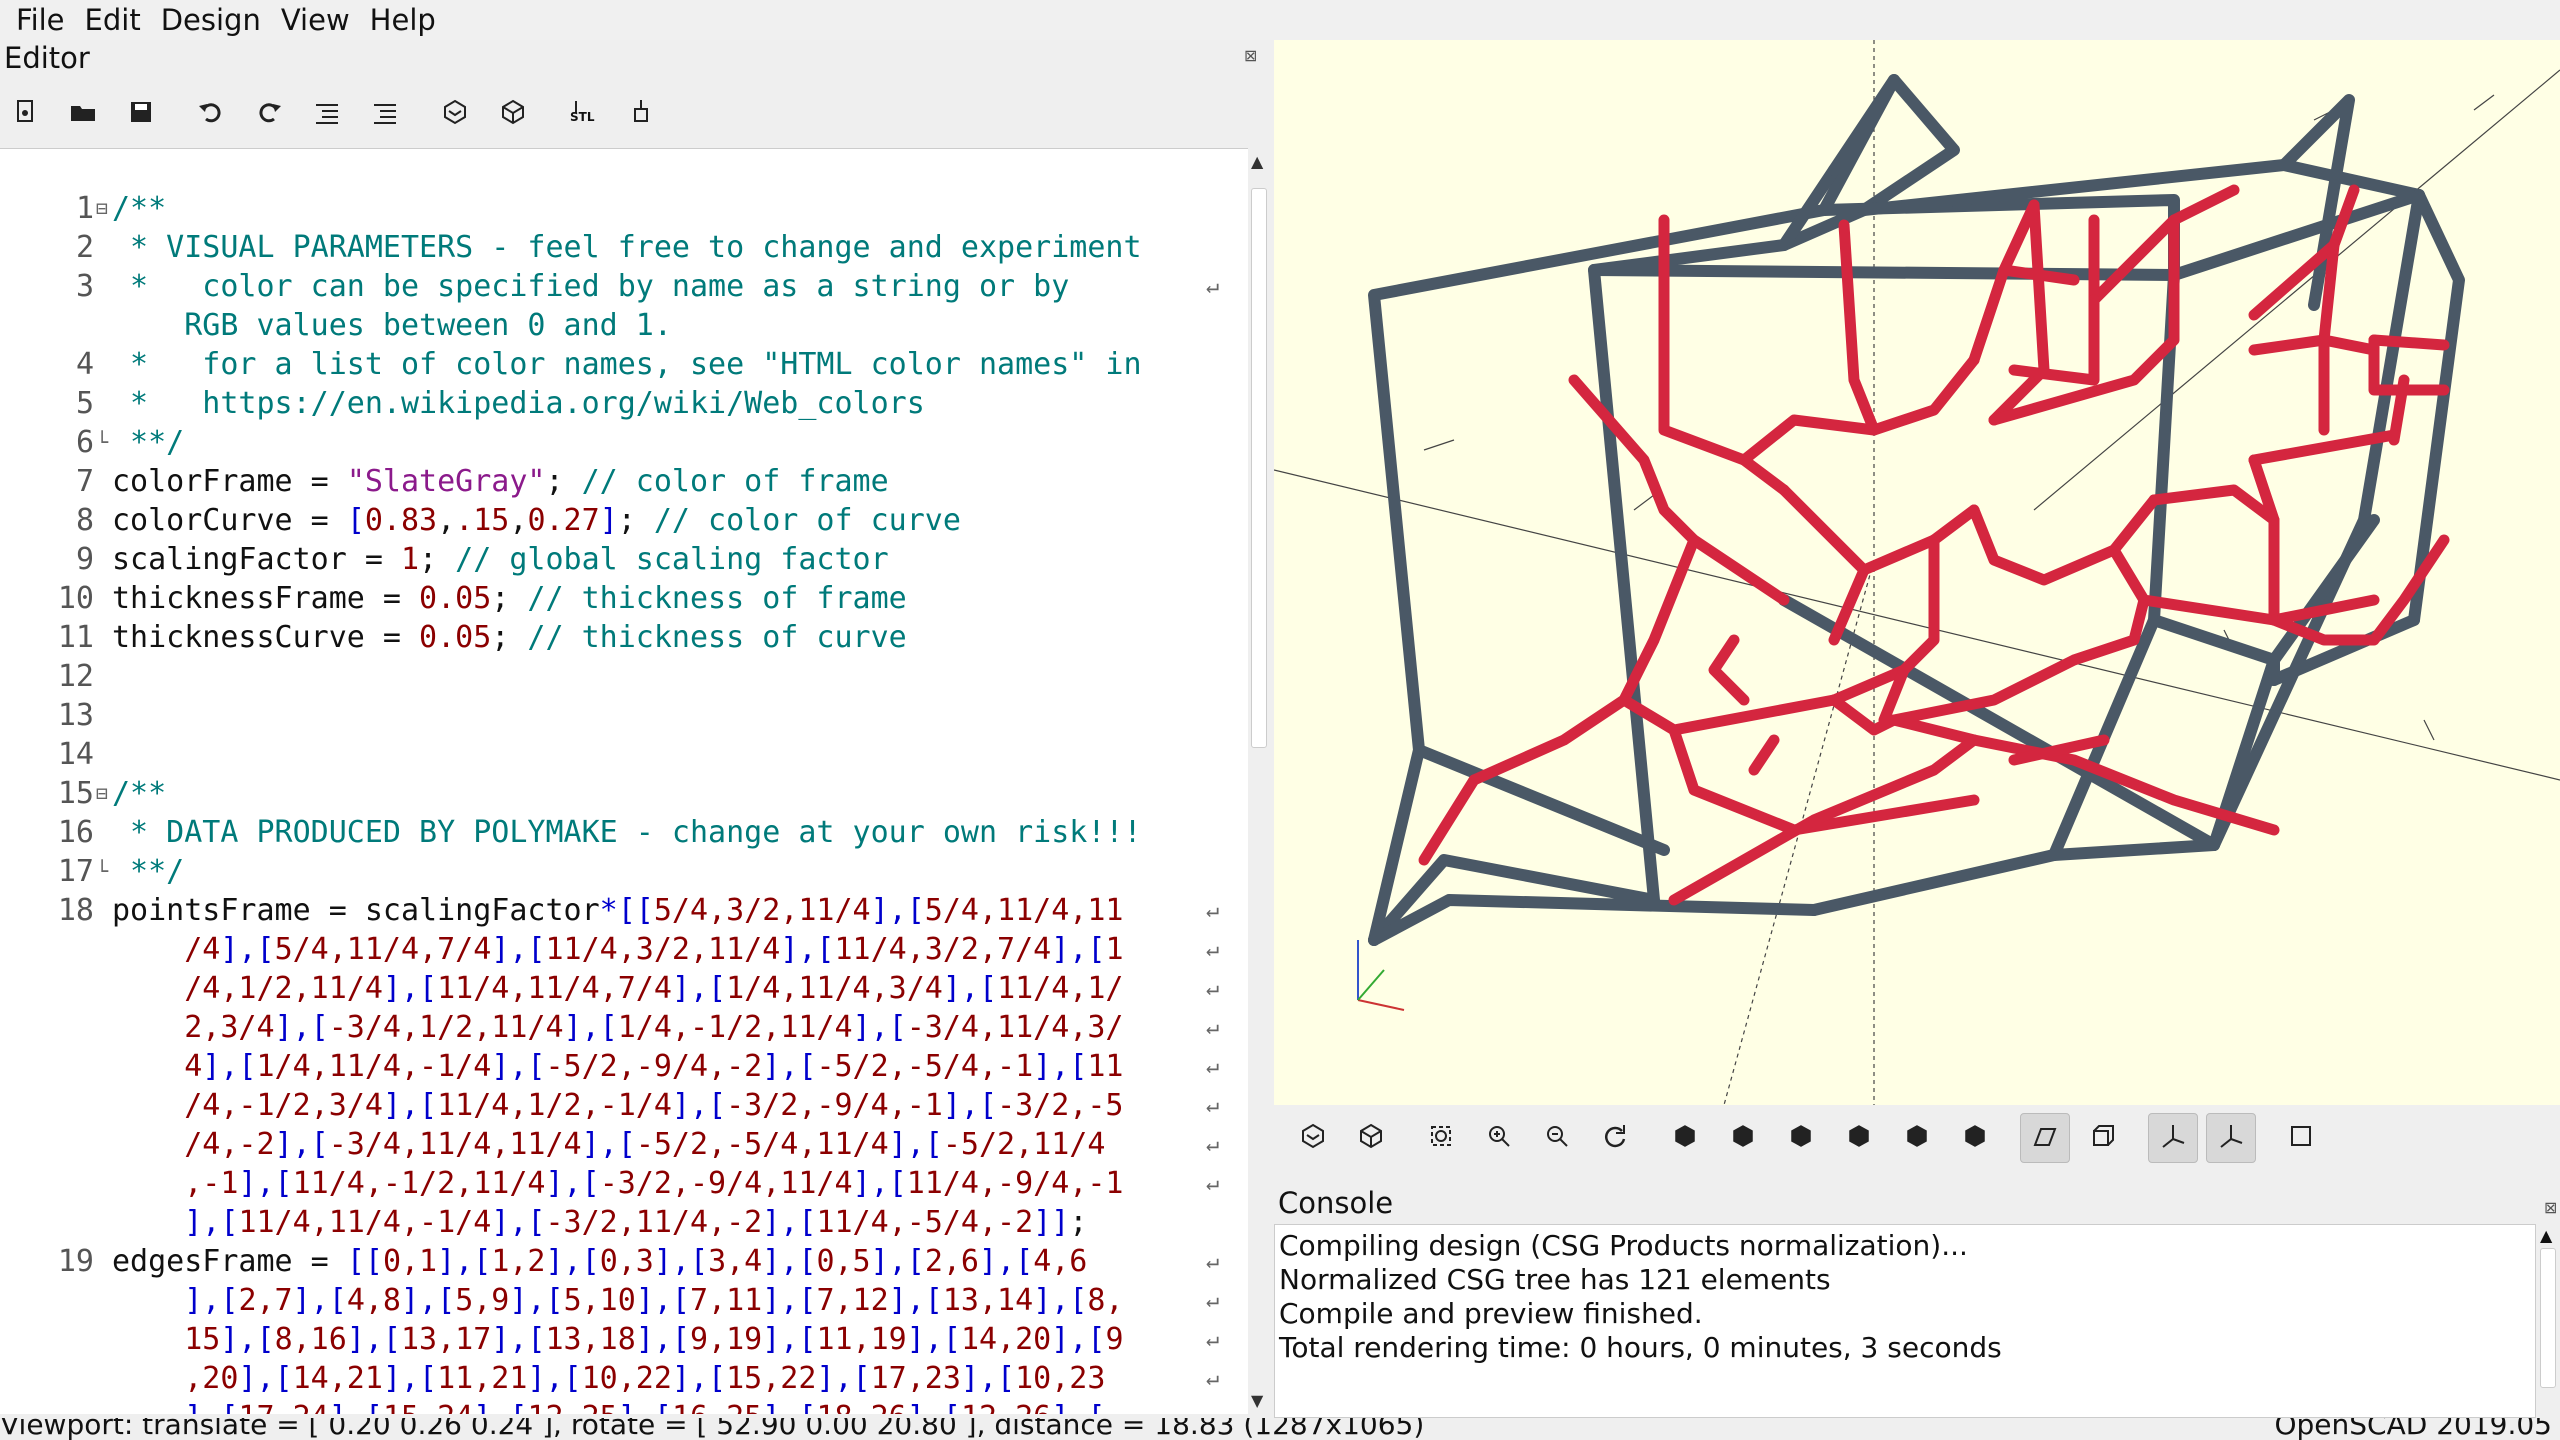 The image size is (2560, 1440). Describe the element at coordinates (1250, 55) in the screenshot. I see `editor-close-icon: ⊠` at that location.